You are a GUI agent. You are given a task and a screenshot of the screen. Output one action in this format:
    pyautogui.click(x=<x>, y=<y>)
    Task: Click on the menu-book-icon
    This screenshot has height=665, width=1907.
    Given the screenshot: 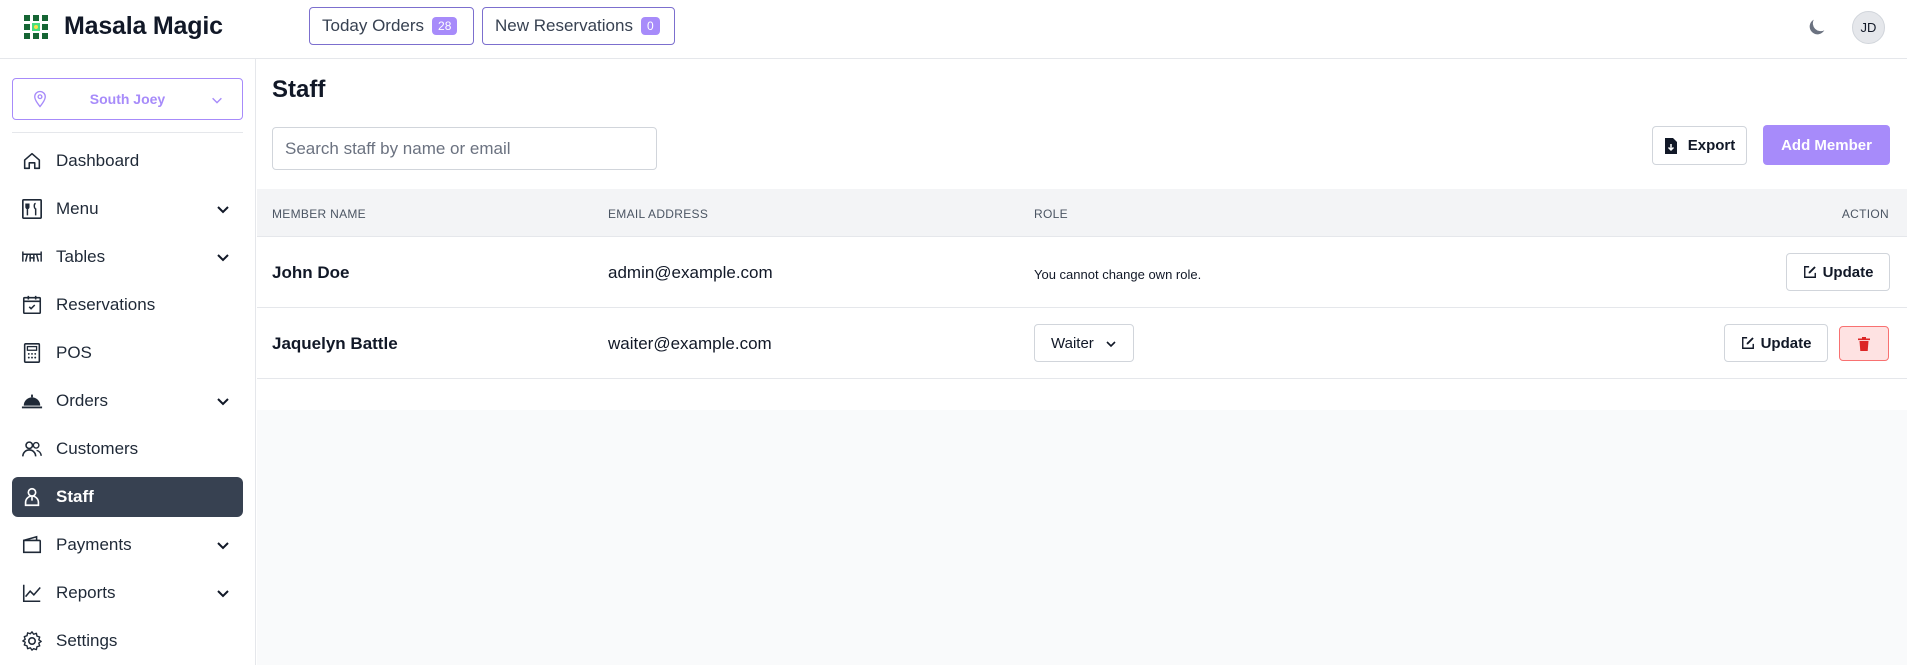 What is the action you would take?
    pyautogui.click(x=32, y=209)
    